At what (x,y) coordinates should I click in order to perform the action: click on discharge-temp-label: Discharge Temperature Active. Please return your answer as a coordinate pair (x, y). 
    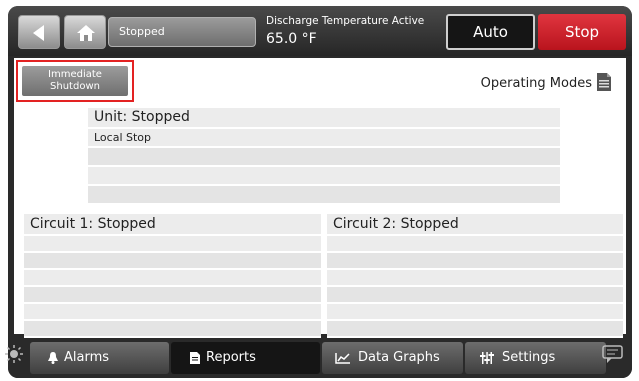
    Looking at the image, I should click on (345, 21).